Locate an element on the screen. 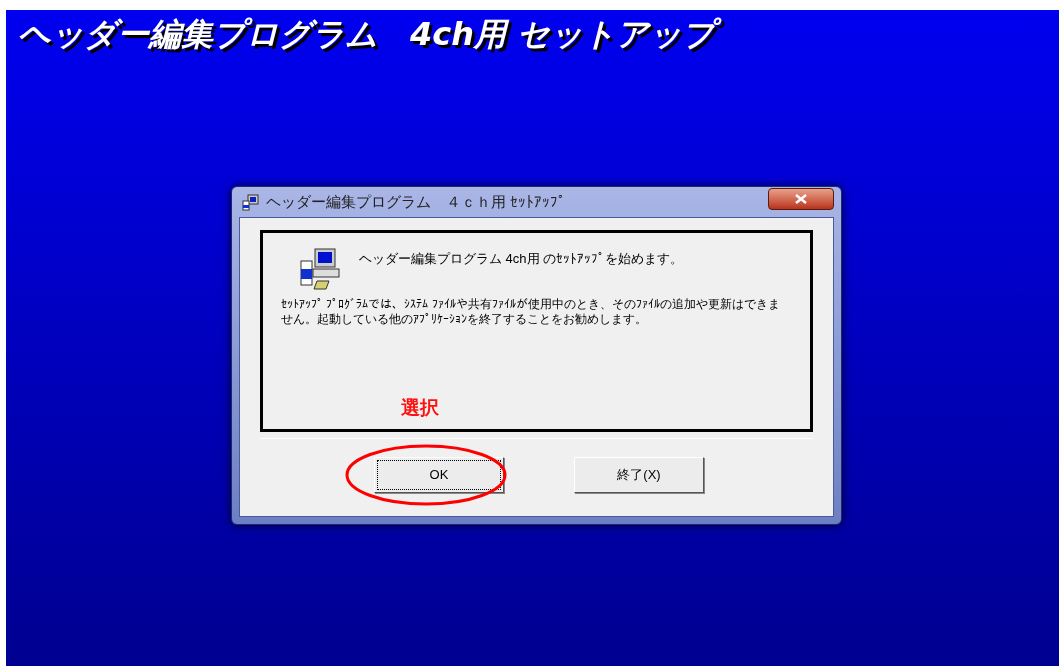 The width and height of the screenshot is (1059, 666). banner-title: ヘッダー編集プログラム 4ch用 セットアップ is located at coordinates (532, 33).